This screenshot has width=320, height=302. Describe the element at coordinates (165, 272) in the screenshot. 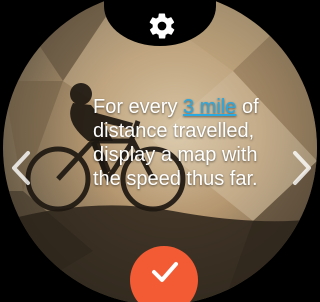

I see `check-icon` at that location.